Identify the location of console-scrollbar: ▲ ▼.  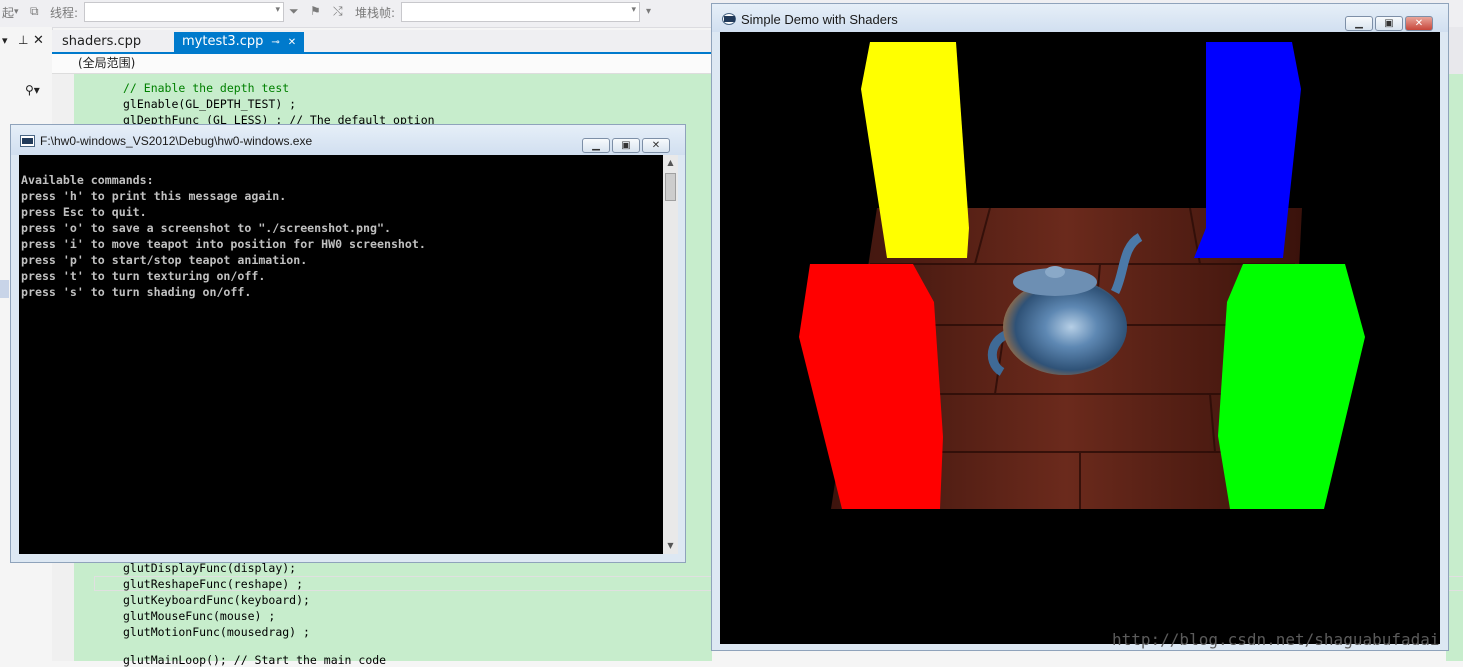
(670, 354).